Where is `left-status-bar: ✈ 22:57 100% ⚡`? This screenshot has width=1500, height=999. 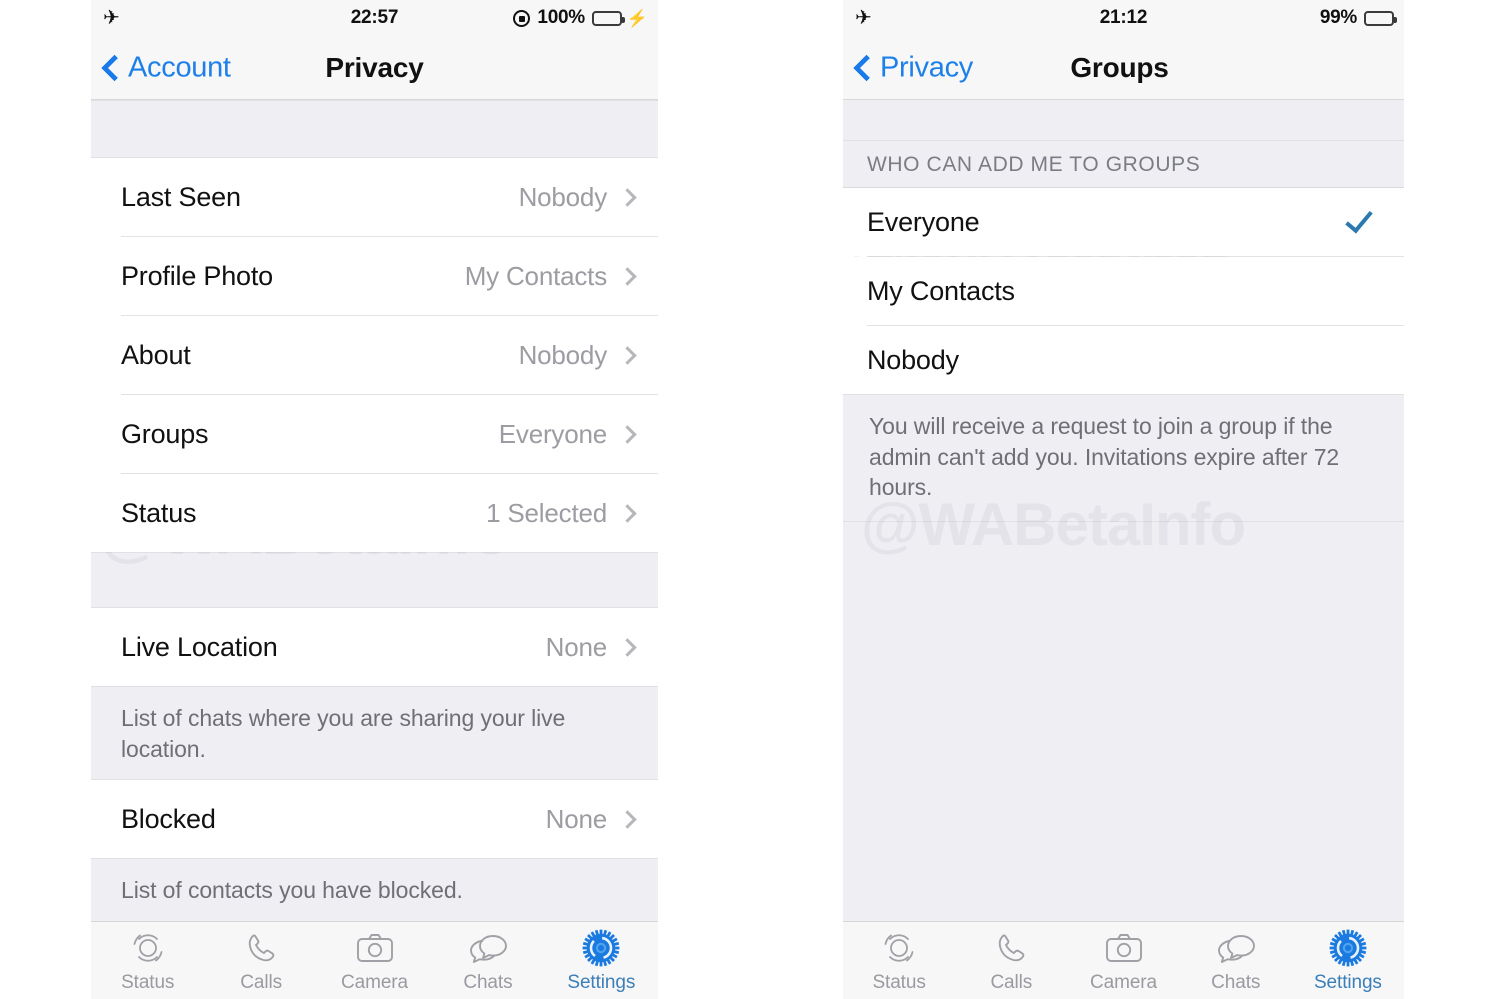
left-status-bar: ✈ 22:57 100% ⚡ is located at coordinates (374, 18).